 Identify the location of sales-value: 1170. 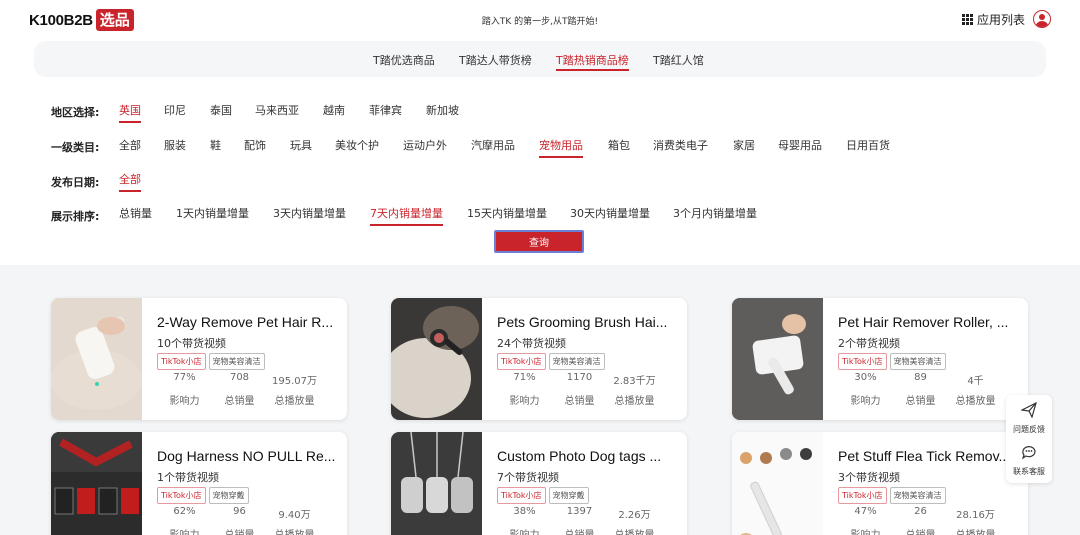
(579, 377).